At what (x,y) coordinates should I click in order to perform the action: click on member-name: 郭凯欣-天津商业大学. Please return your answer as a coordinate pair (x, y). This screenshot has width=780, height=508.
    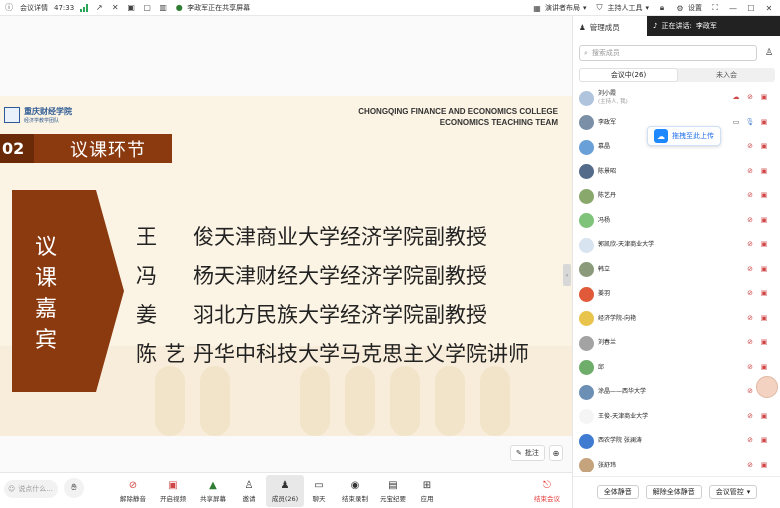
    Looking at the image, I should click on (626, 245).